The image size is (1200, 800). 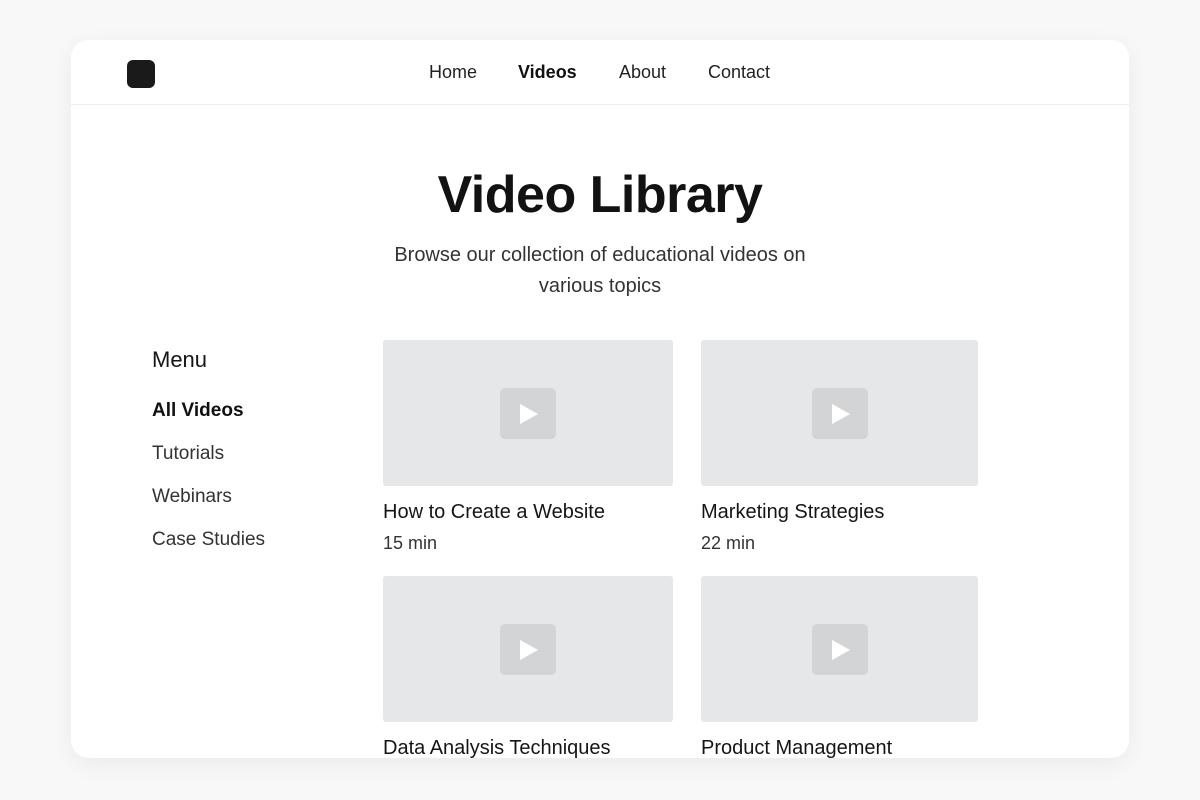 What do you see at coordinates (252, 550) in the screenshot?
I see `sidebar-item-case-studies: Case Studies` at bounding box center [252, 550].